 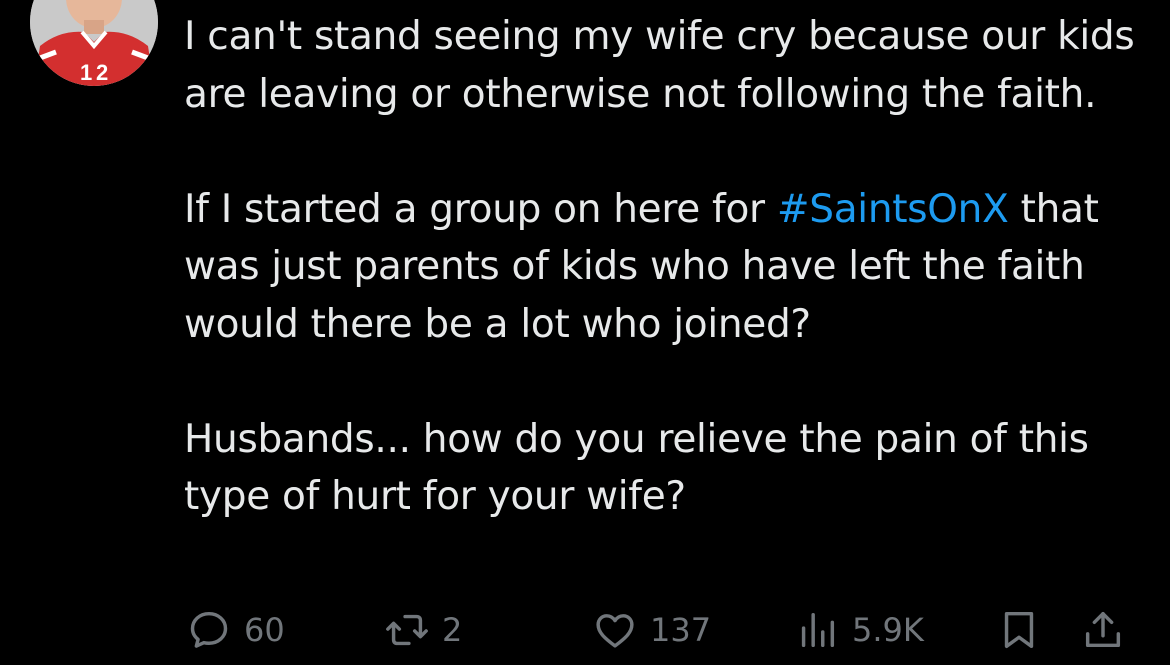 What do you see at coordinates (681, 630) in the screenshot?
I see `like-count: 137` at bounding box center [681, 630].